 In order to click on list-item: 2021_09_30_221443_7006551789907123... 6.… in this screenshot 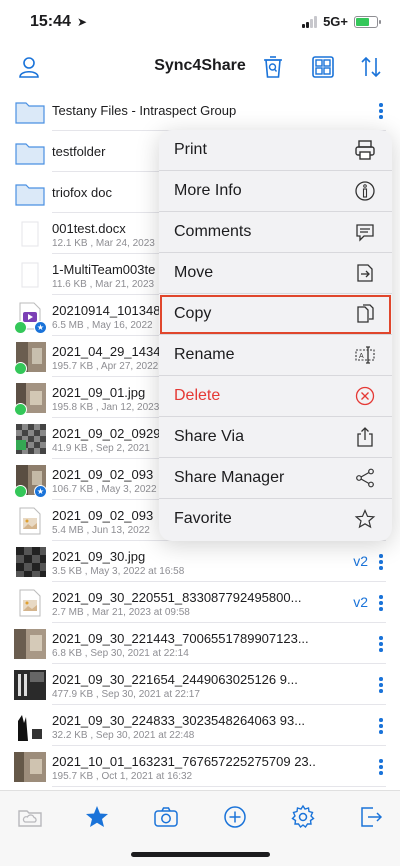, I will do `click(200, 643)`.